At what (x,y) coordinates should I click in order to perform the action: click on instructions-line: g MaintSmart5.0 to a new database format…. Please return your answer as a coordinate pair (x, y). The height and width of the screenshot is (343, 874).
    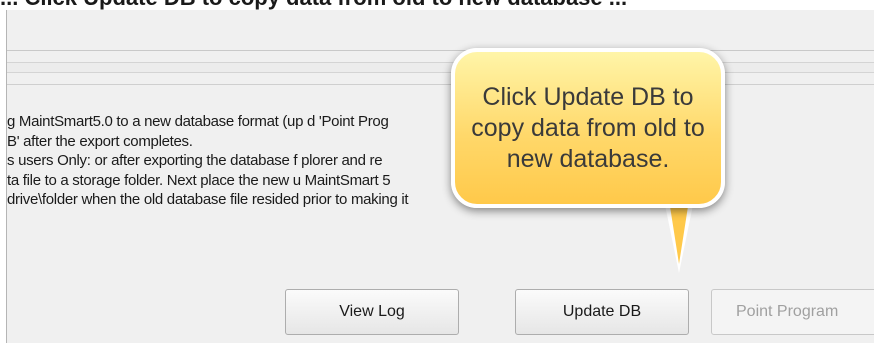
    Looking at the image, I should click on (198, 121).